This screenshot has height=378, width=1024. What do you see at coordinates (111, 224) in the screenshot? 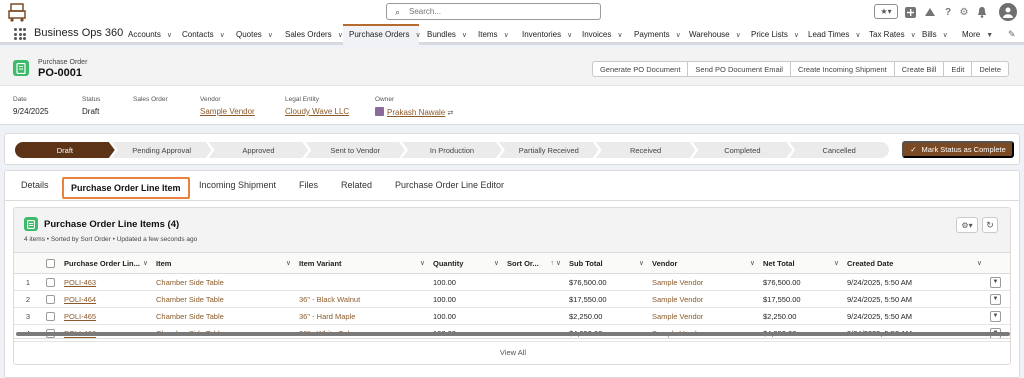
I see `related-list-title: Purchase Order Line Items (4)` at bounding box center [111, 224].